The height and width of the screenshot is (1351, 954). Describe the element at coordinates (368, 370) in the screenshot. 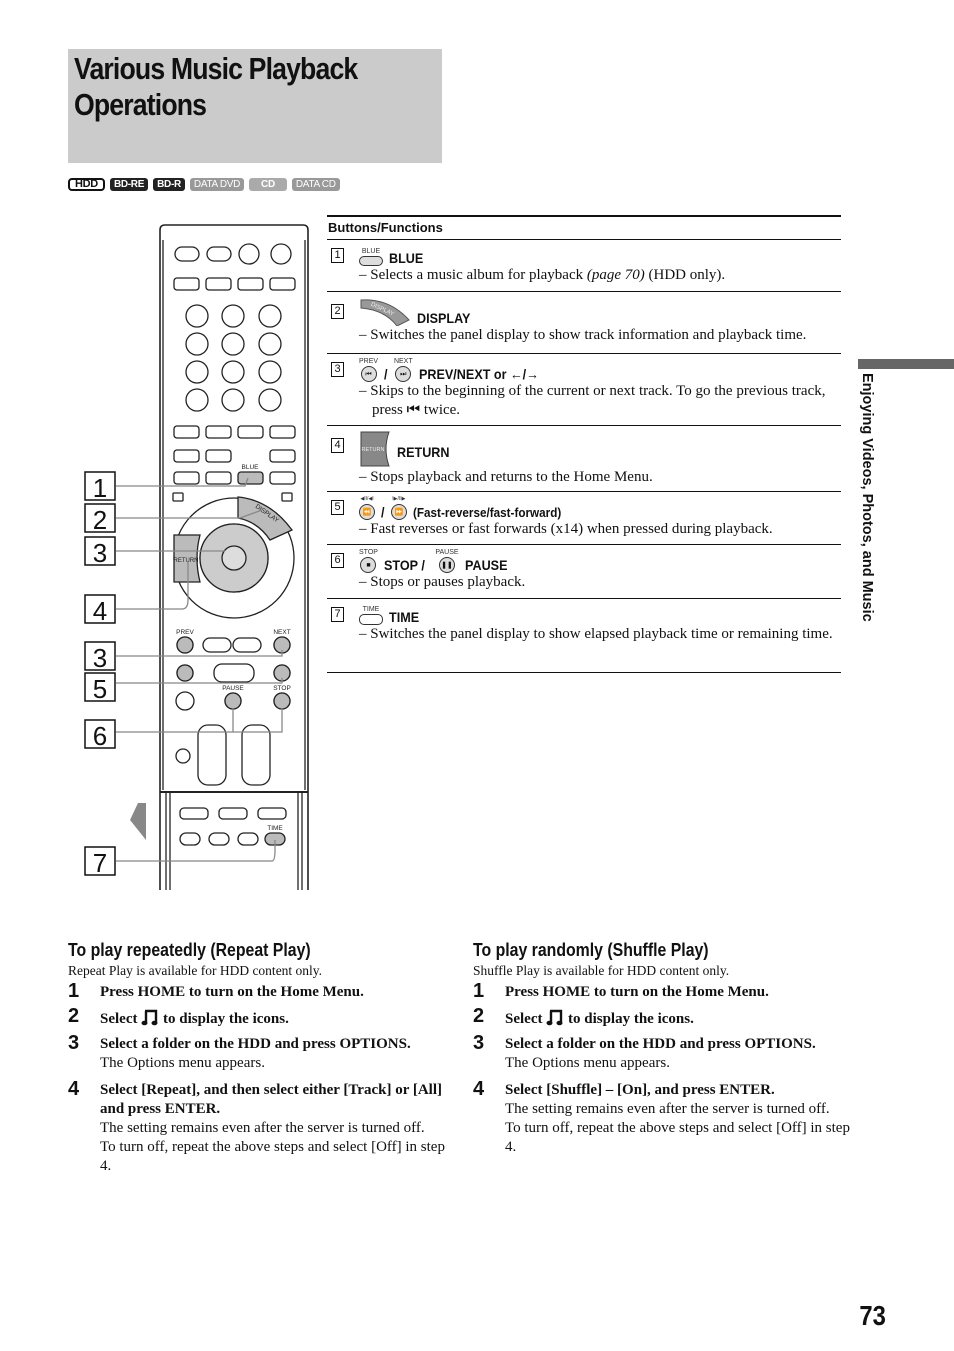

I see `prev-button-icon: PREV ⏮` at that location.